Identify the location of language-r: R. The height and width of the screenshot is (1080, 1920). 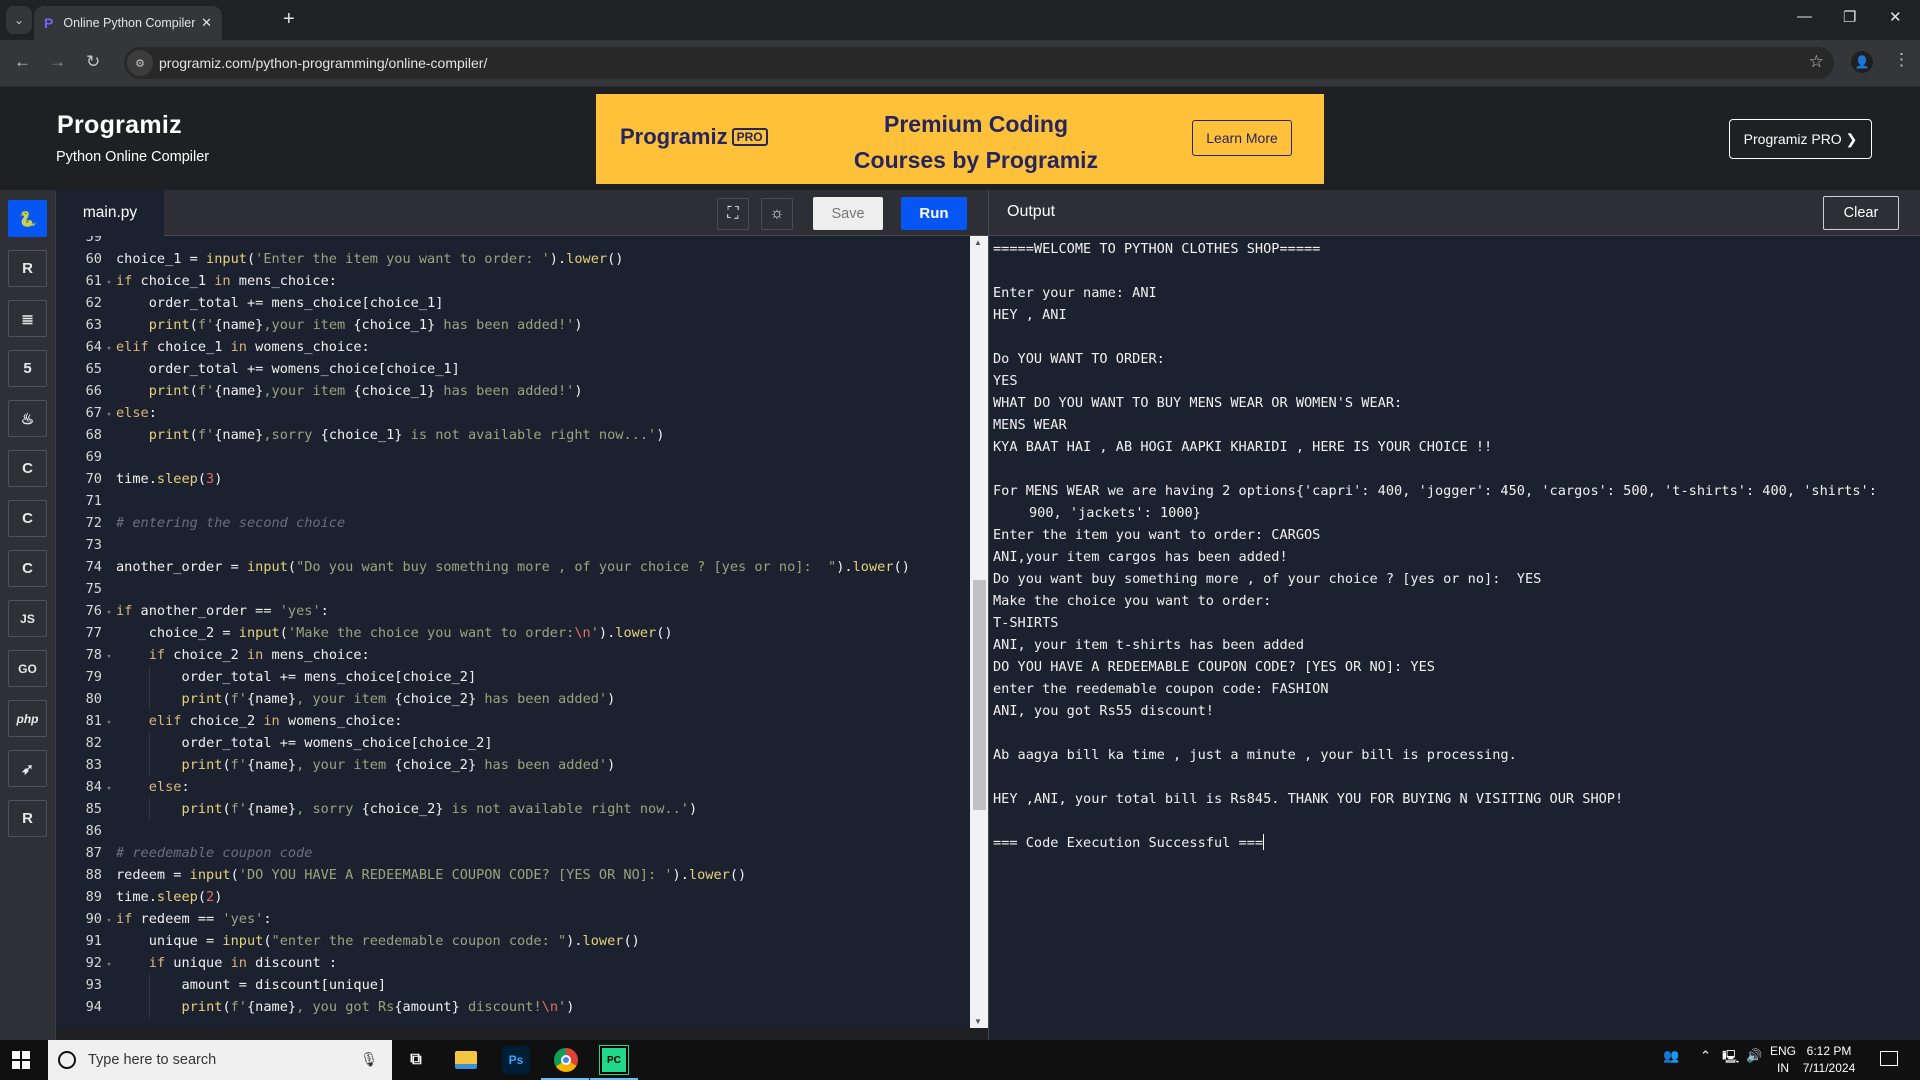
(27, 268).